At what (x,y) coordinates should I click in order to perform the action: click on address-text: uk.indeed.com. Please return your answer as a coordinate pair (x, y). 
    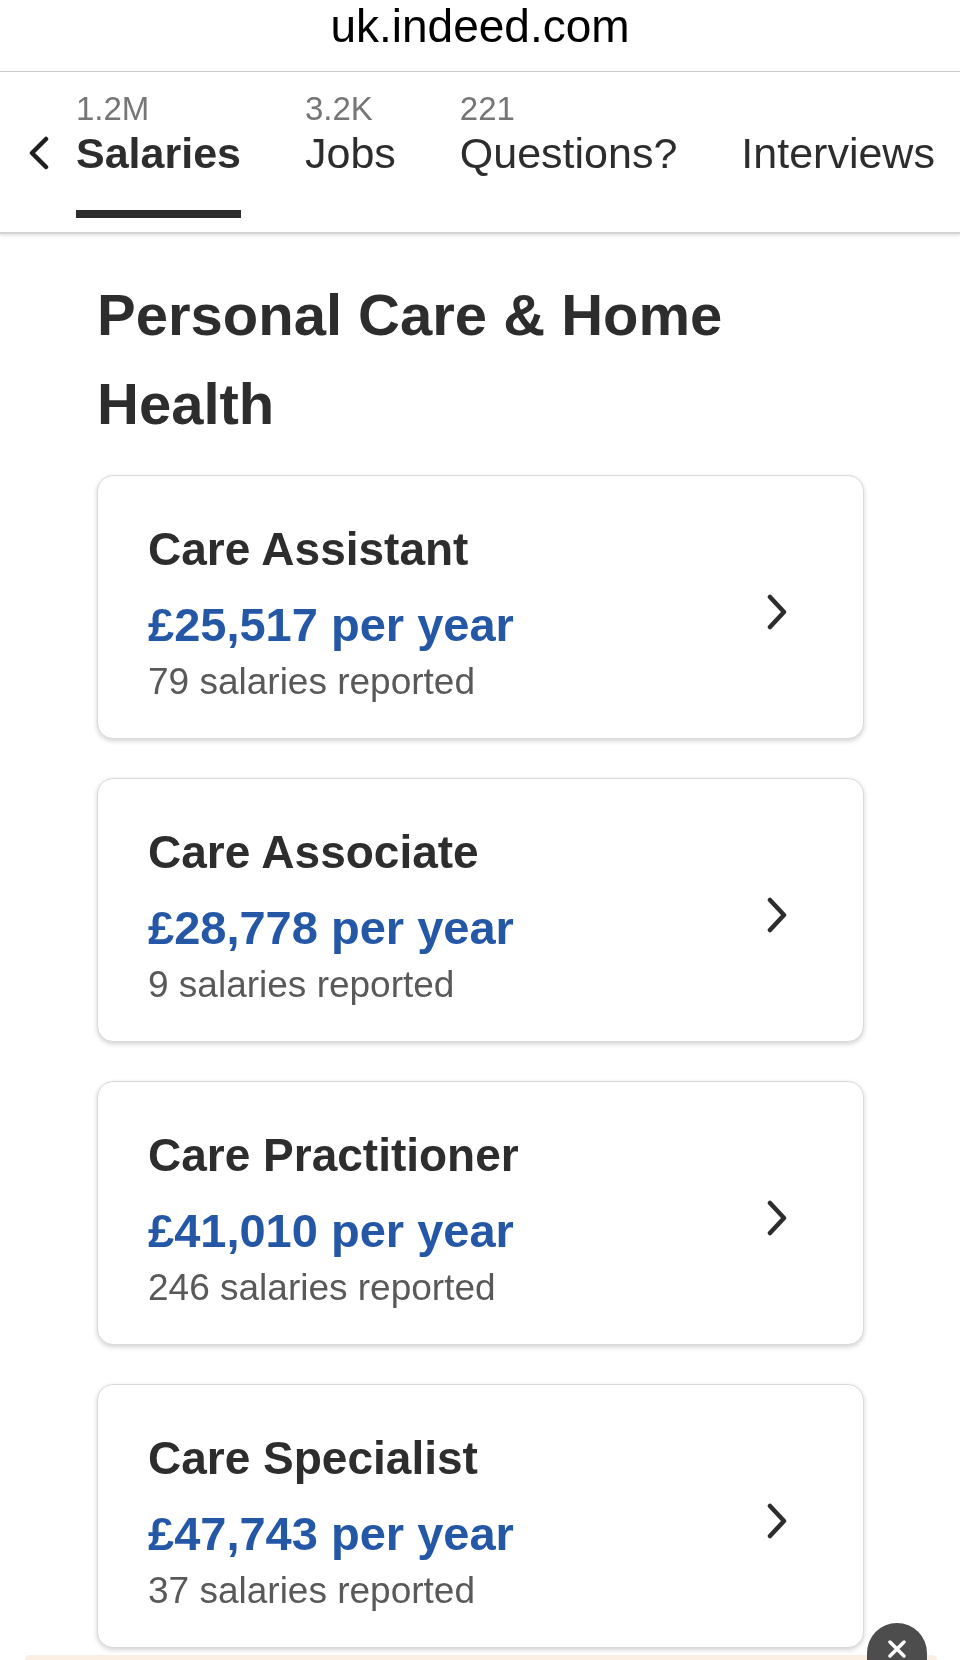
    Looking at the image, I should click on (480, 26).